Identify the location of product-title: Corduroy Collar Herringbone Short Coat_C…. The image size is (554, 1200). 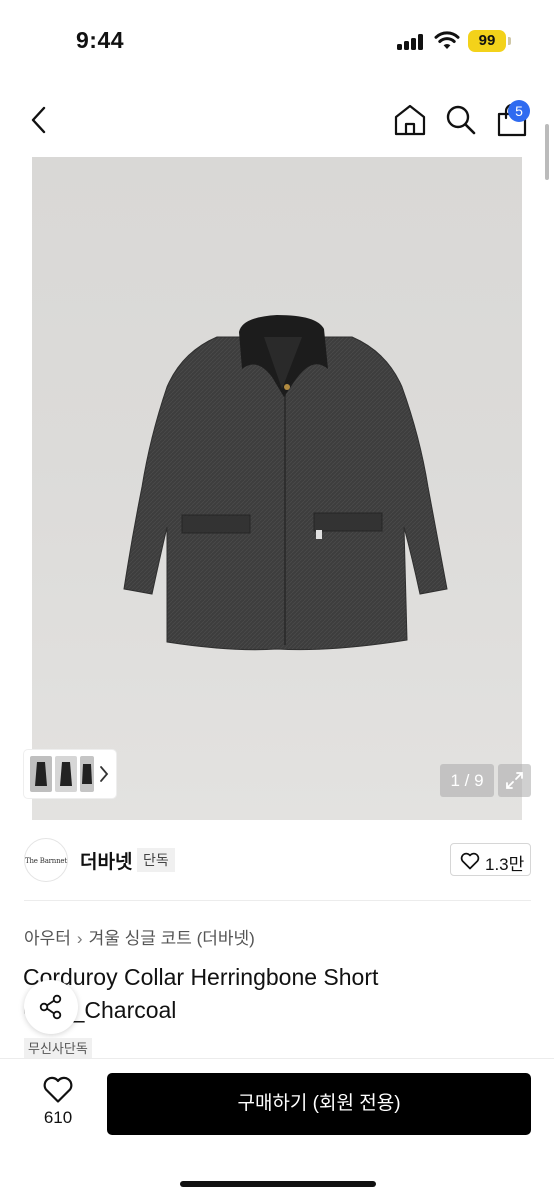
(201, 993).